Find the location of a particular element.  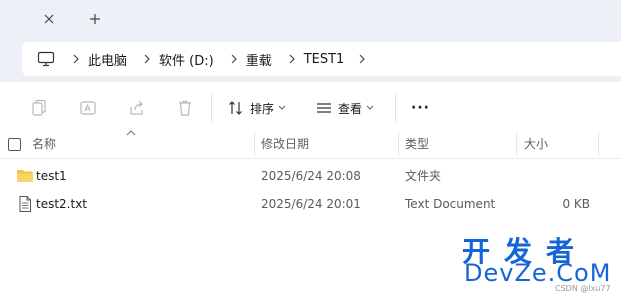

sort-label: 排序 is located at coordinates (262, 108).